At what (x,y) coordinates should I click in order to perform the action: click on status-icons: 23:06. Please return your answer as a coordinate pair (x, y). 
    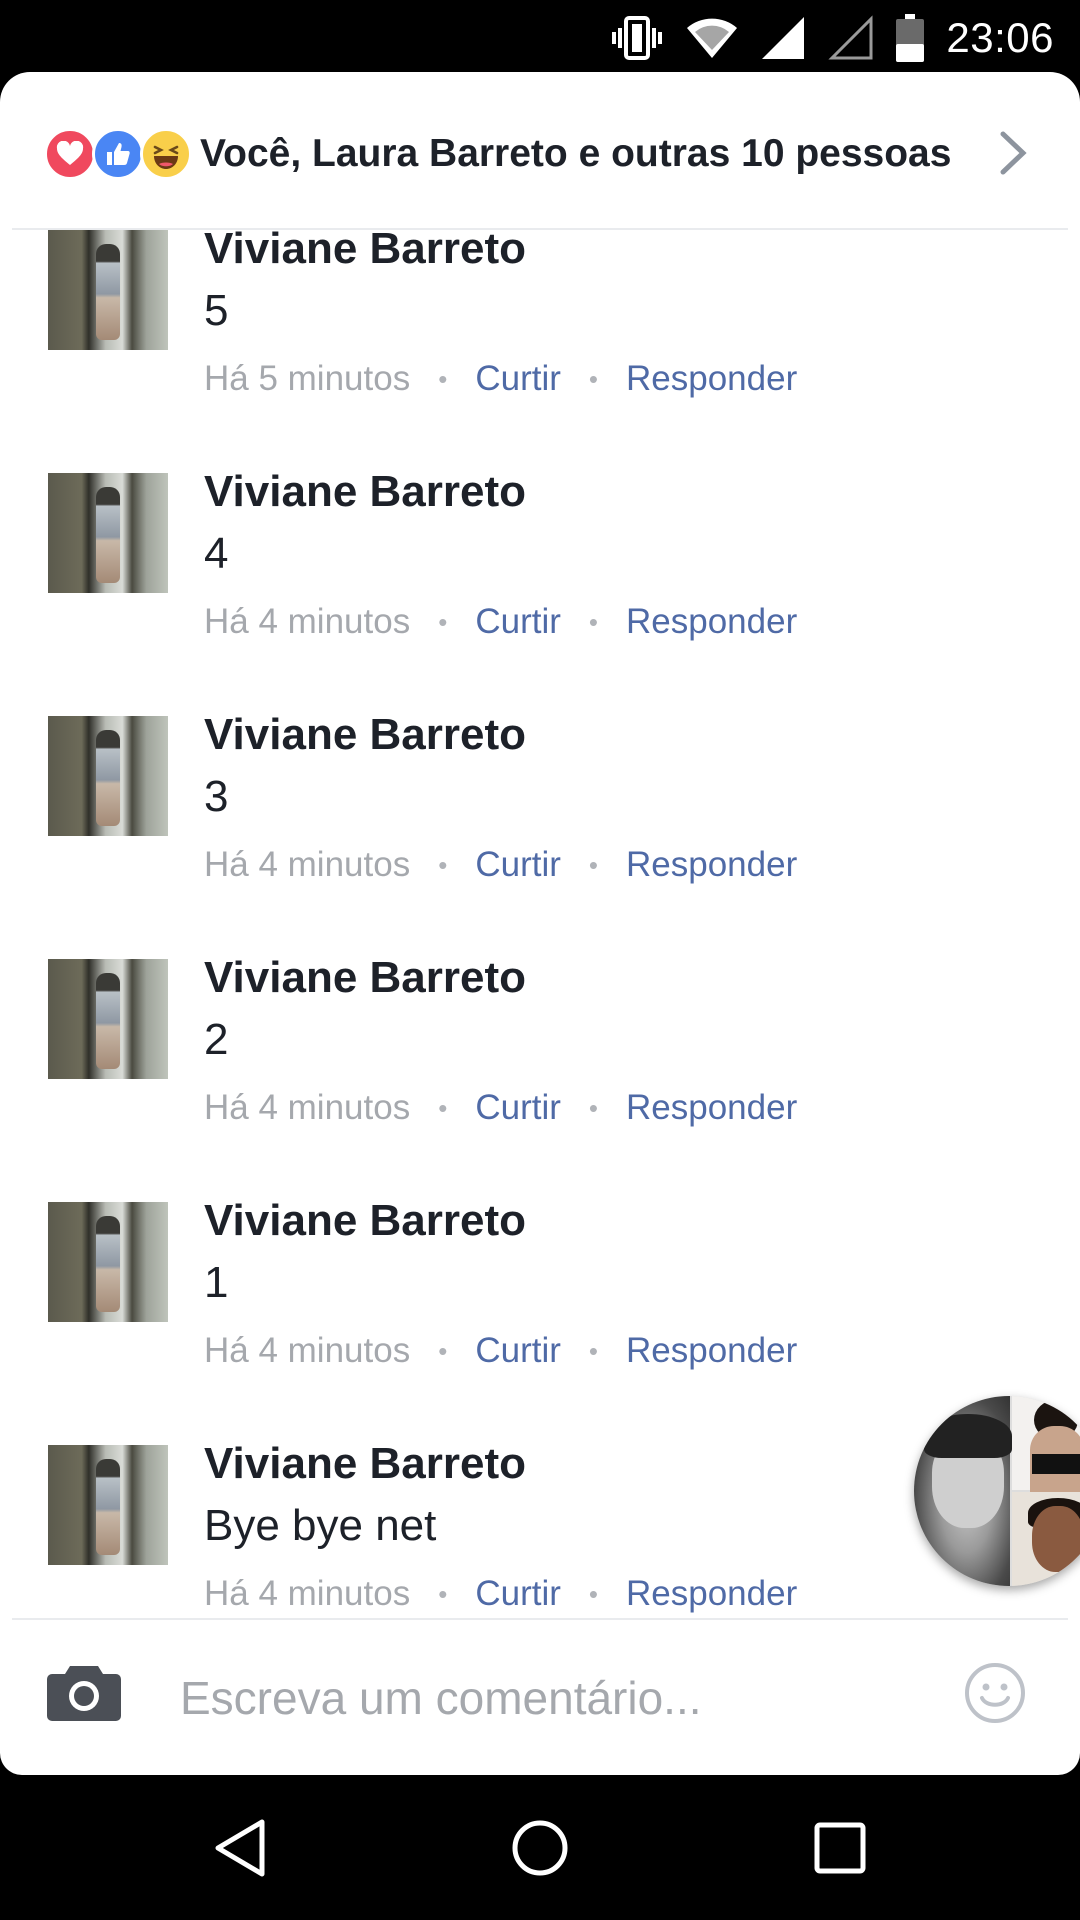
    Looking at the image, I should click on (832, 38).